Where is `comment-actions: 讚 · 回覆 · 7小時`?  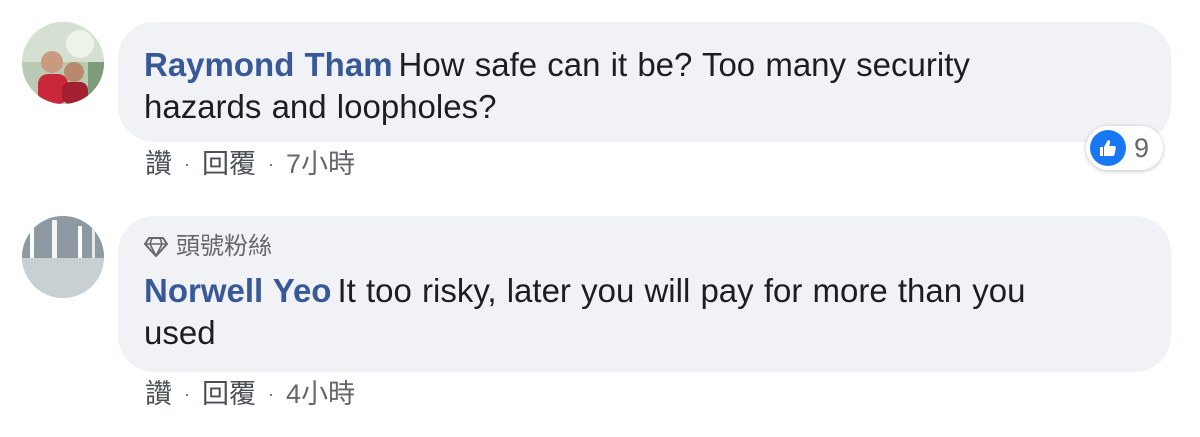 comment-actions: 讚 · 回覆 · 7小時 is located at coordinates (250, 164).